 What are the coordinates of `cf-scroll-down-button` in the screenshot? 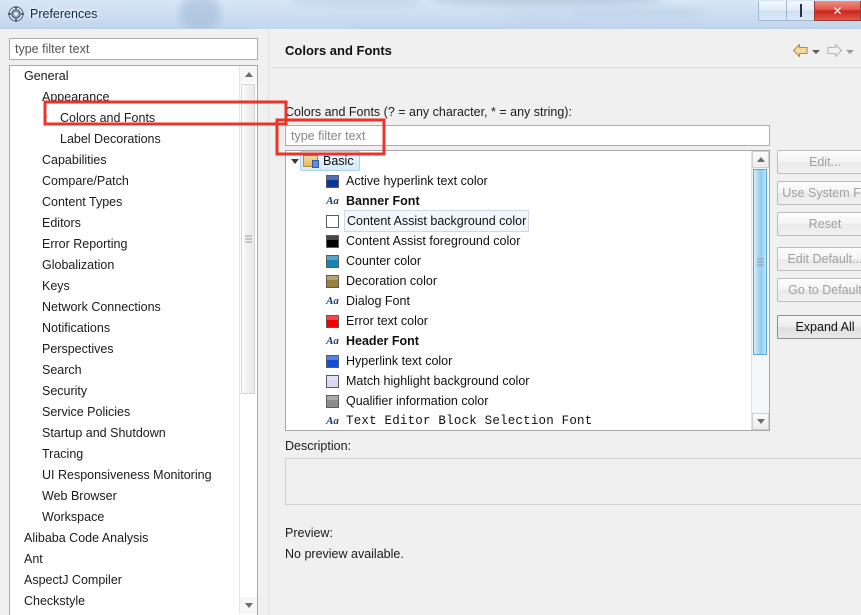 It's located at (760, 421).